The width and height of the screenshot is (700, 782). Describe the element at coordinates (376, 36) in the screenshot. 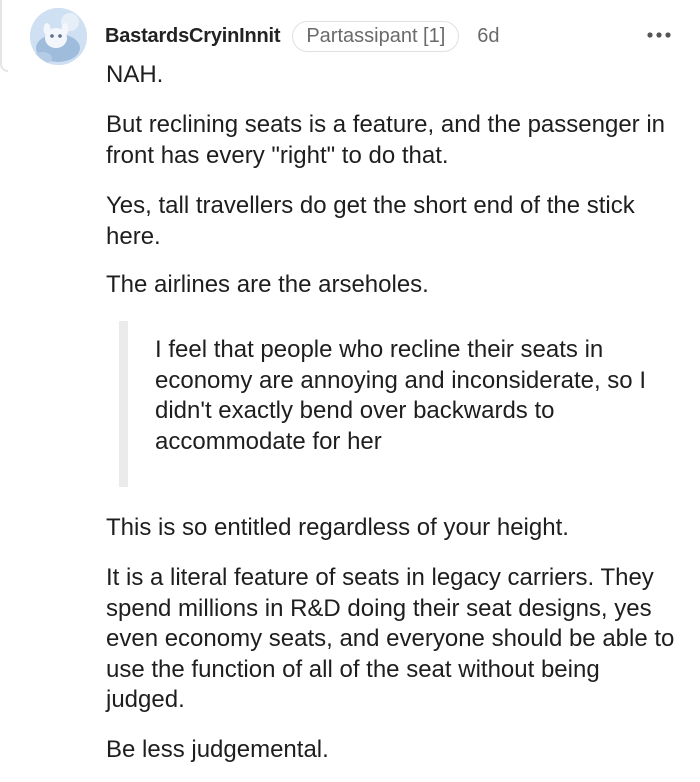

I see `user-flair-badge: Partassipant [1]` at that location.